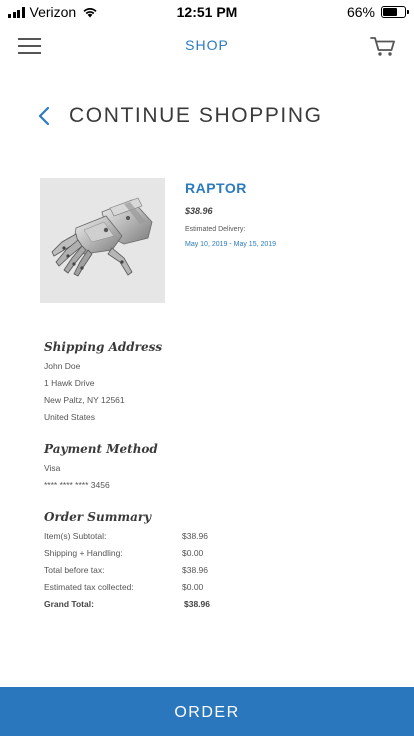 The image size is (414, 736). I want to click on top-nav: SHOP, so click(207, 47).